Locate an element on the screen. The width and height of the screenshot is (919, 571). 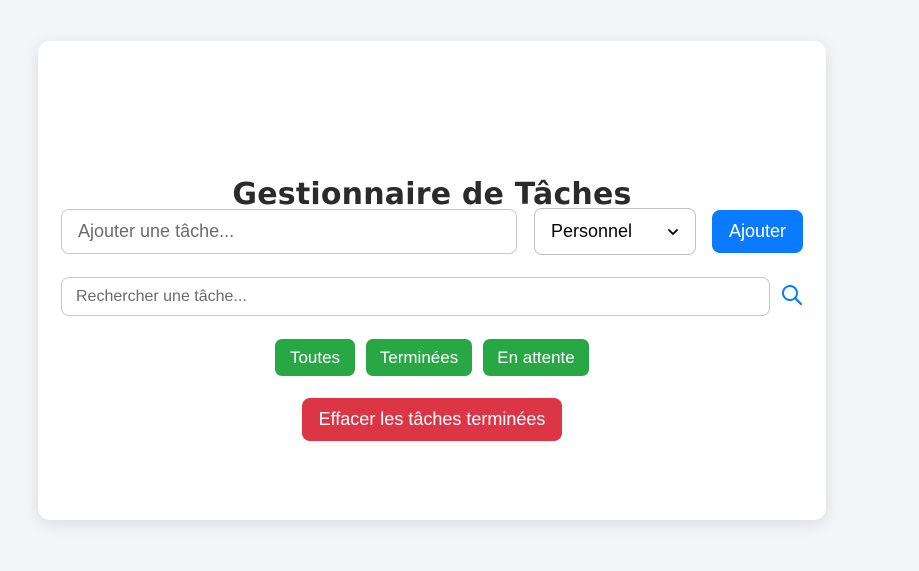
filter-completed-button: Terminées is located at coordinates (419, 357).